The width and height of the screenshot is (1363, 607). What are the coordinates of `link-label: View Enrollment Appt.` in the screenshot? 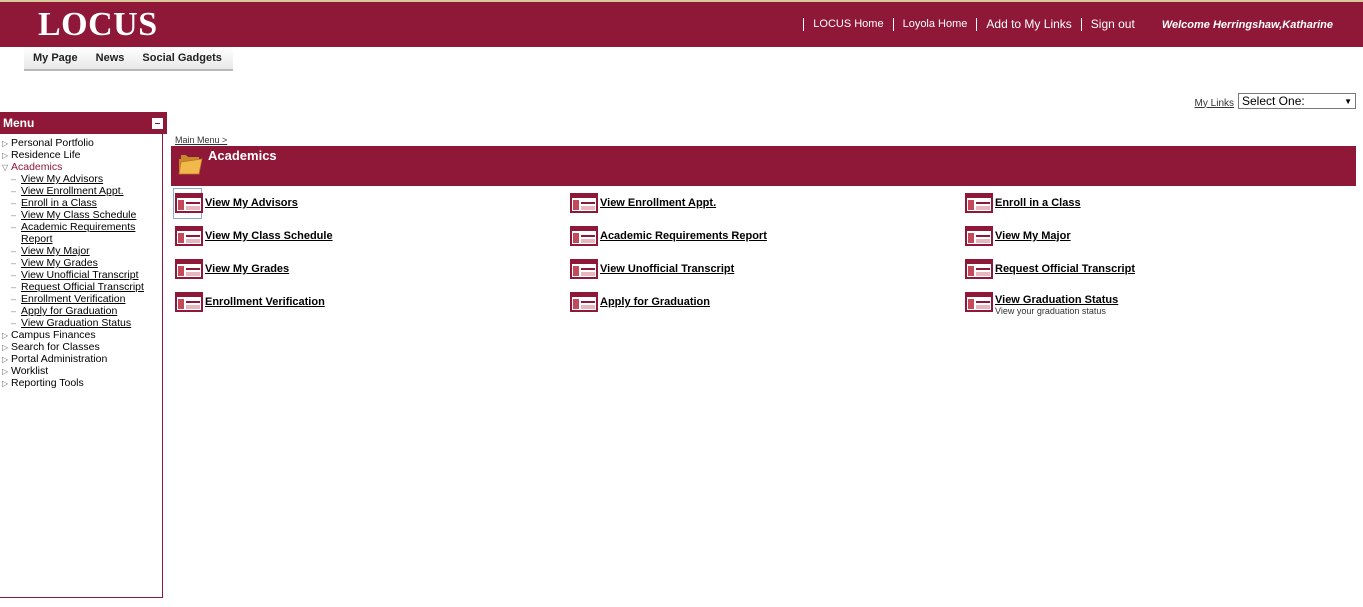 It's located at (658, 203).